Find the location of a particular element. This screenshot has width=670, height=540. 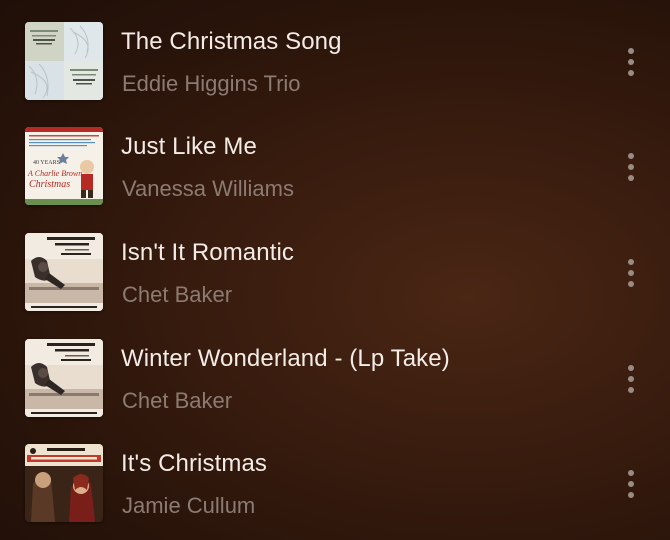

song-artist: Jamie Cullum is located at coordinates (189, 505).